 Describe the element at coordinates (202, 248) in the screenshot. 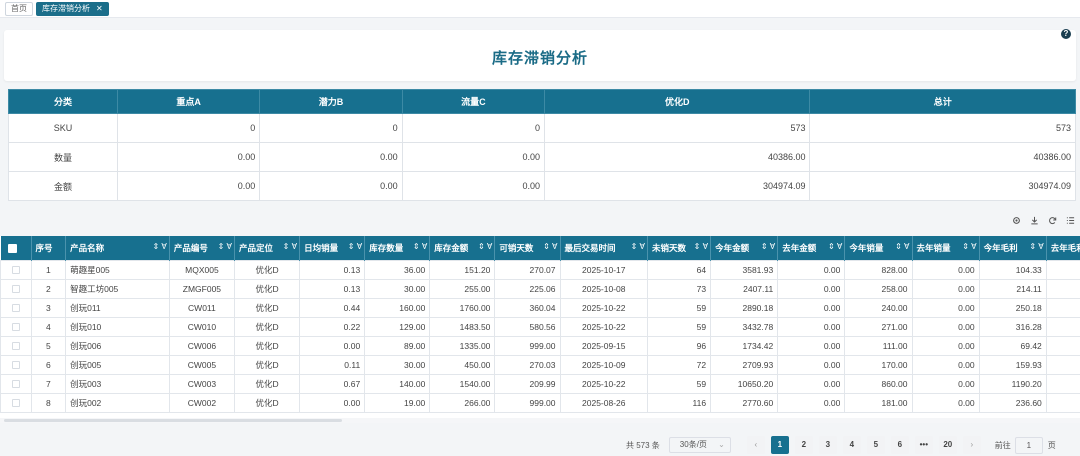

I see `column-header: 产品编号 ⇕ ∀` at that location.